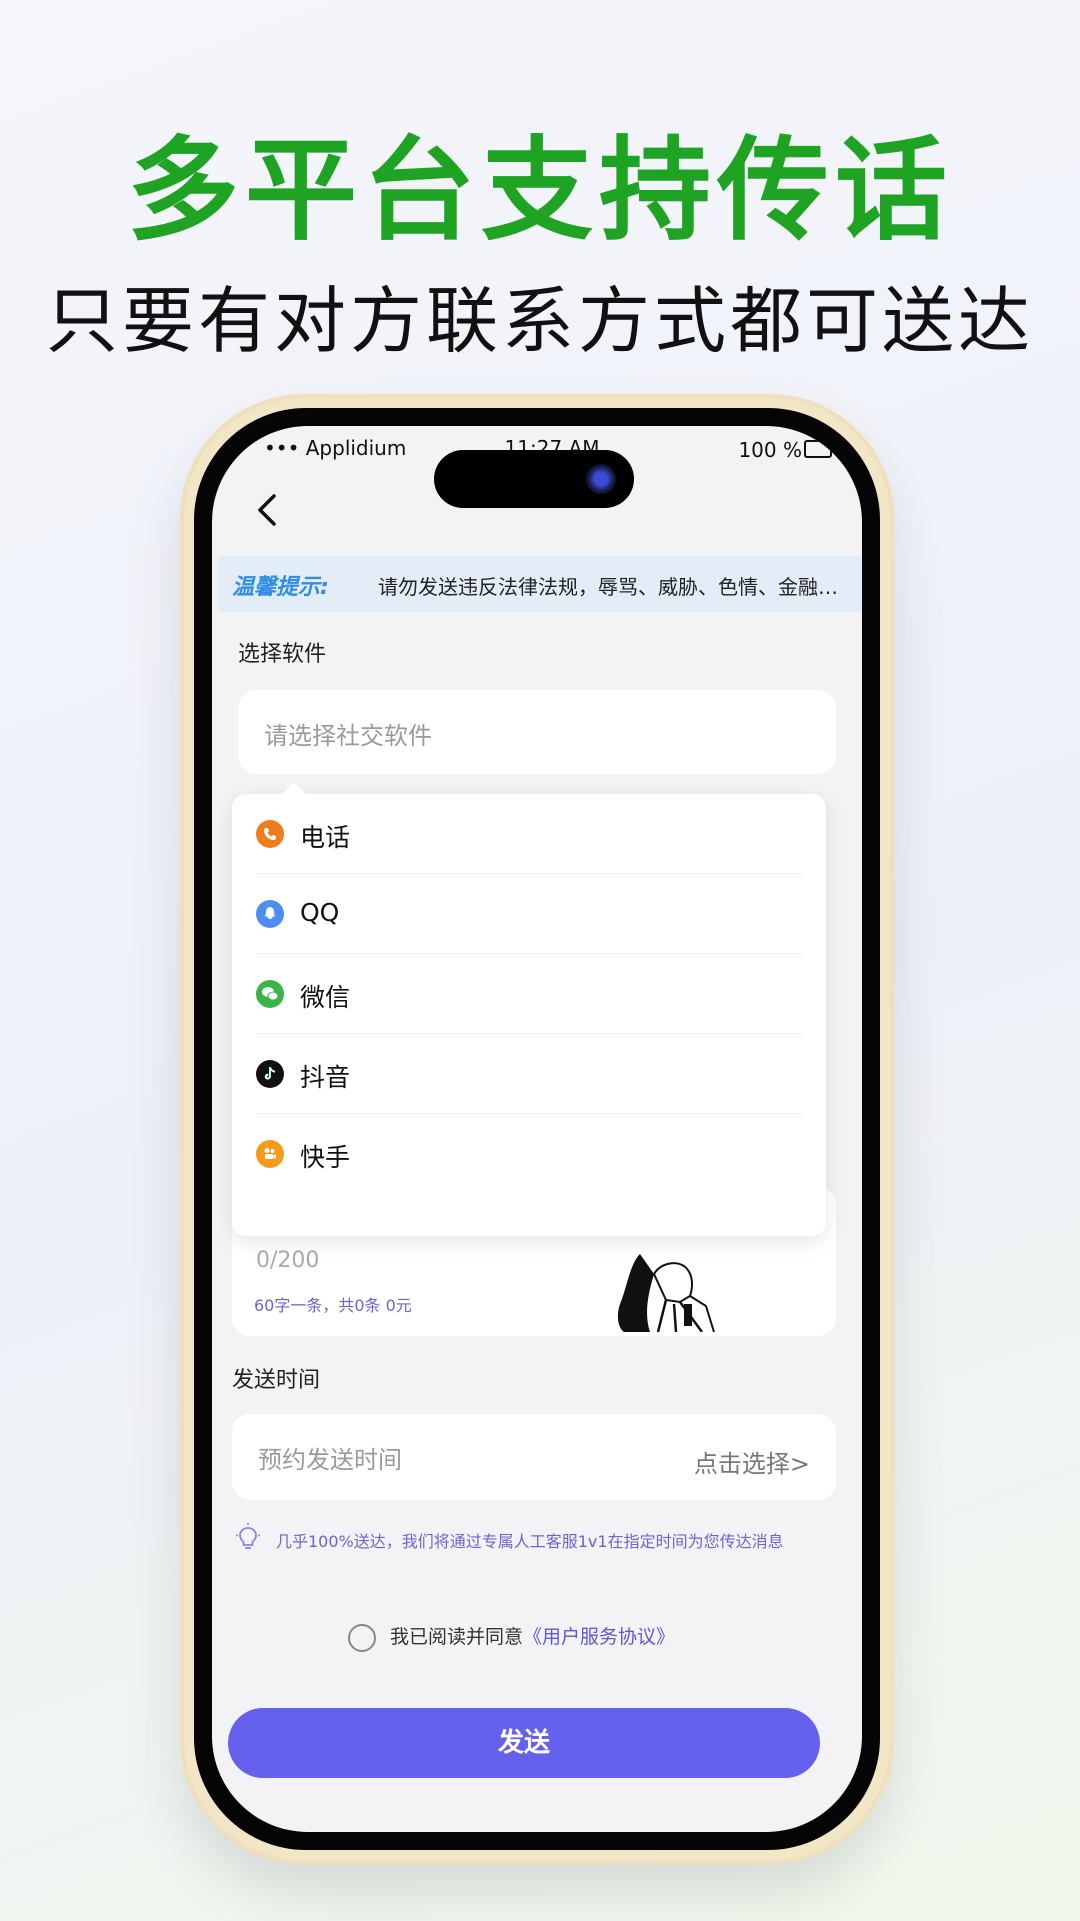 The image size is (1080, 1921). Describe the element at coordinates (362, 1637) in the screenshot. I see `agreement-radio` at that location.